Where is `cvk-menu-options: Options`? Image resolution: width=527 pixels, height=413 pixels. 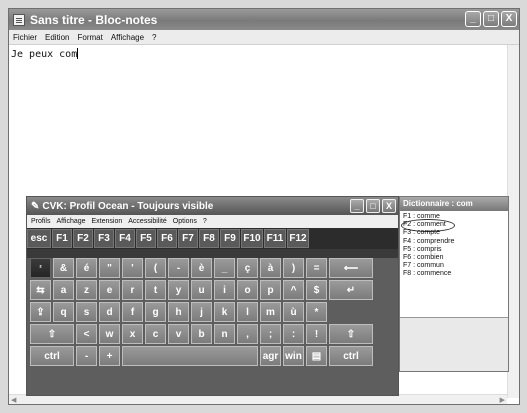 cvk-menu-options: Options is located at coordinates (185, 221).